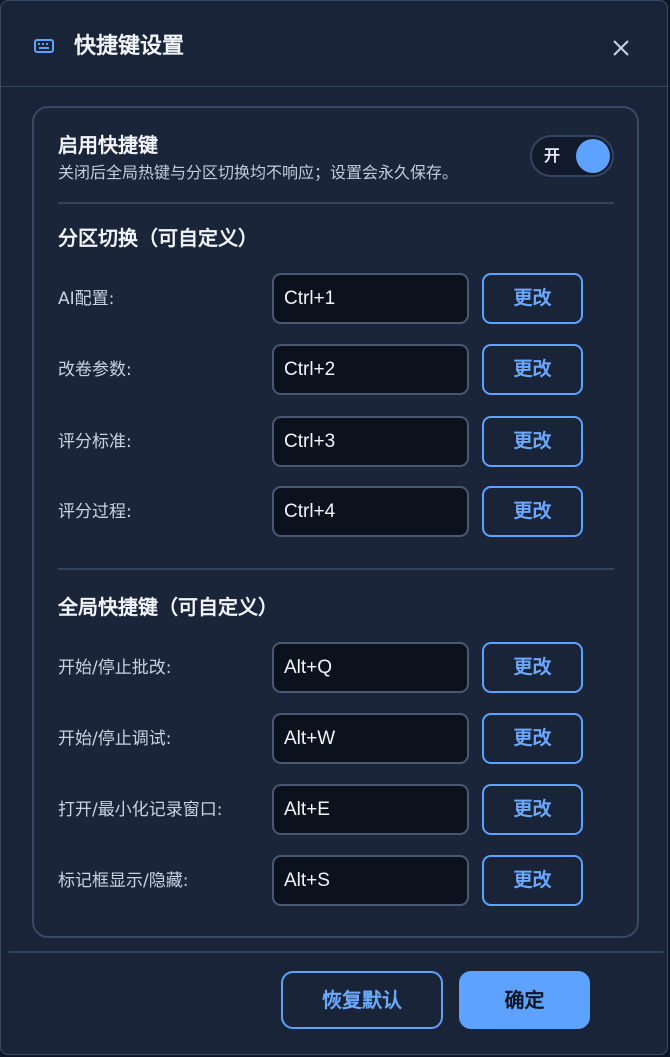 Image resolution: width=670 pixels, height=1057 pixels. What do you see at coordinates (129, 46) in the screenshot?
I see `dialog-title: 快捷键设置` at bounding box center [129, 46].